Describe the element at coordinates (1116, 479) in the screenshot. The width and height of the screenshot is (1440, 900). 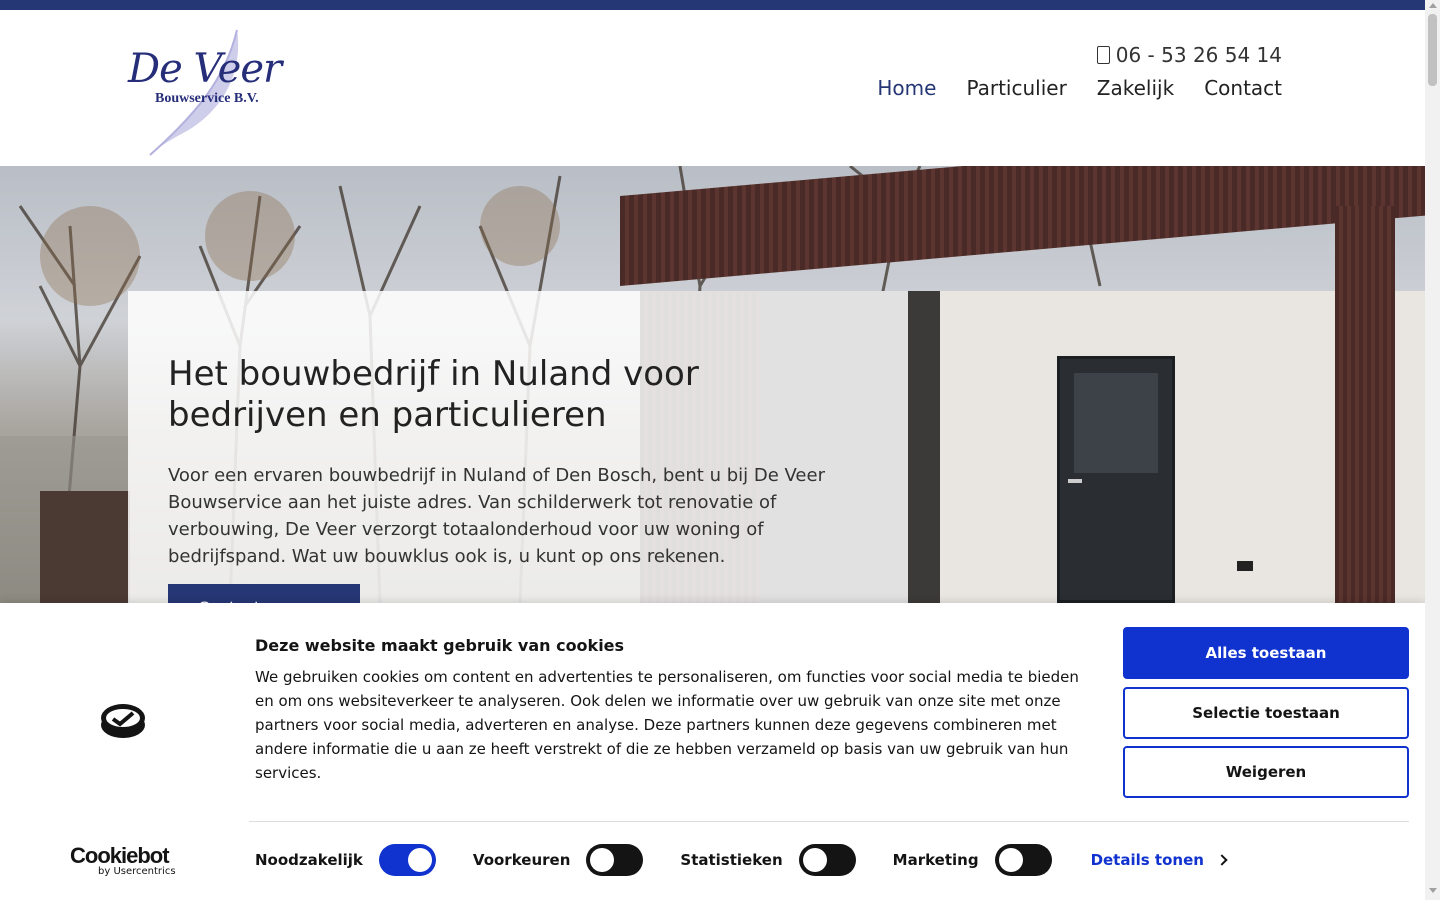
I see `building-door` at that location.